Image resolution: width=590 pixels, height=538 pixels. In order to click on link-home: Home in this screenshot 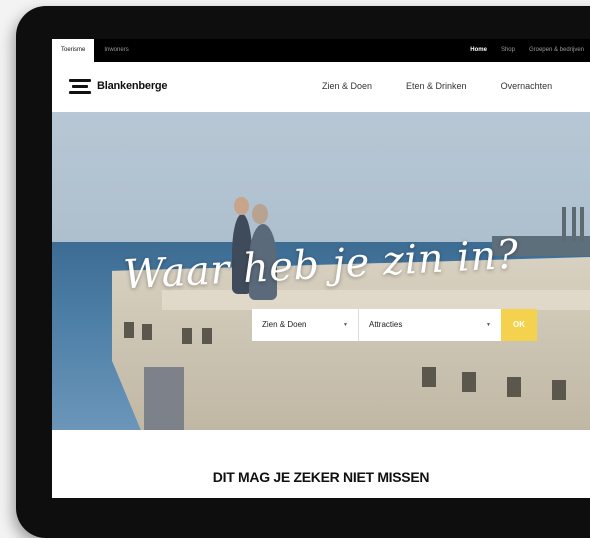, I will do `click(478, 50)`.